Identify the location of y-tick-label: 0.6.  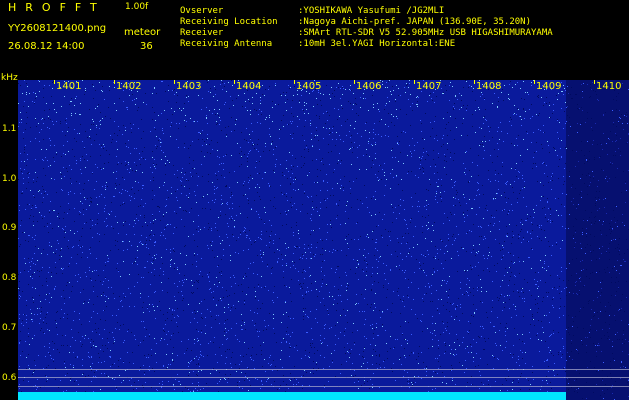
(9, 378).